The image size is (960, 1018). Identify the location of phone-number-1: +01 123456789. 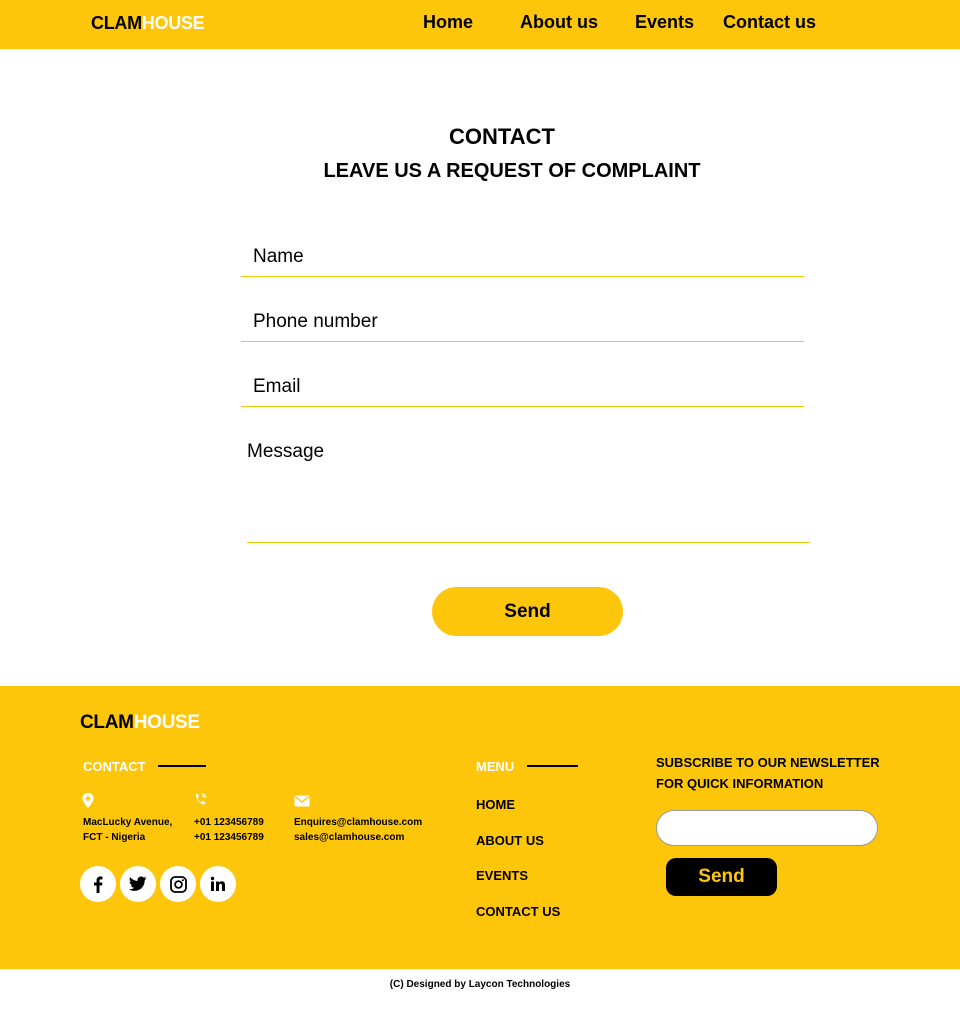
(229, 822).